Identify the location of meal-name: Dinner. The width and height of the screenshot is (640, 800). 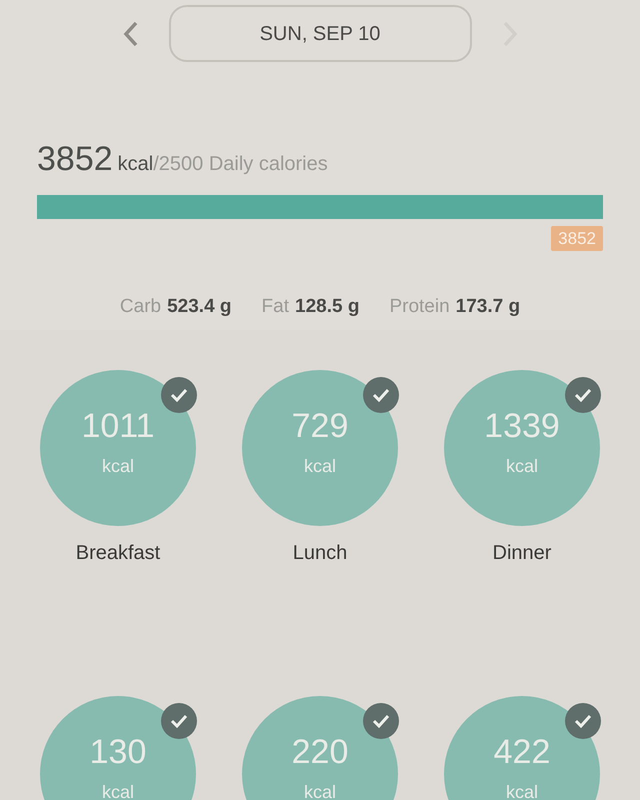
(522, 553).